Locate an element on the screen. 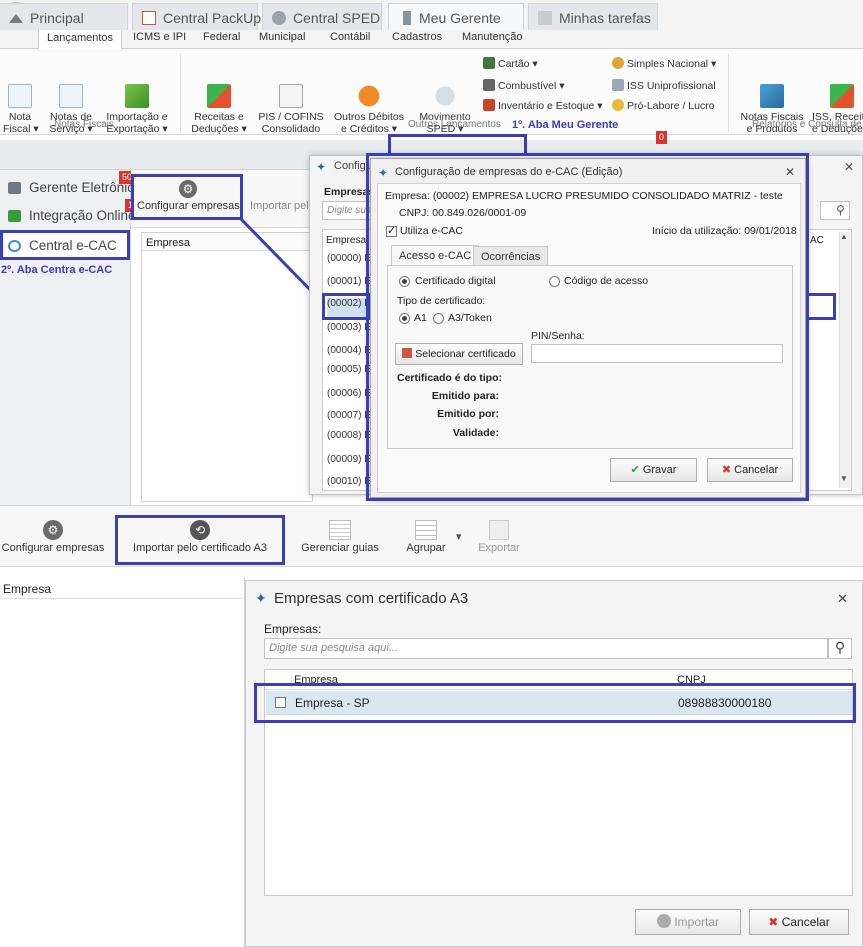  cnpj-text: CNPJ: 00.849.026/0001-09 is located at coordinates (463, 213).